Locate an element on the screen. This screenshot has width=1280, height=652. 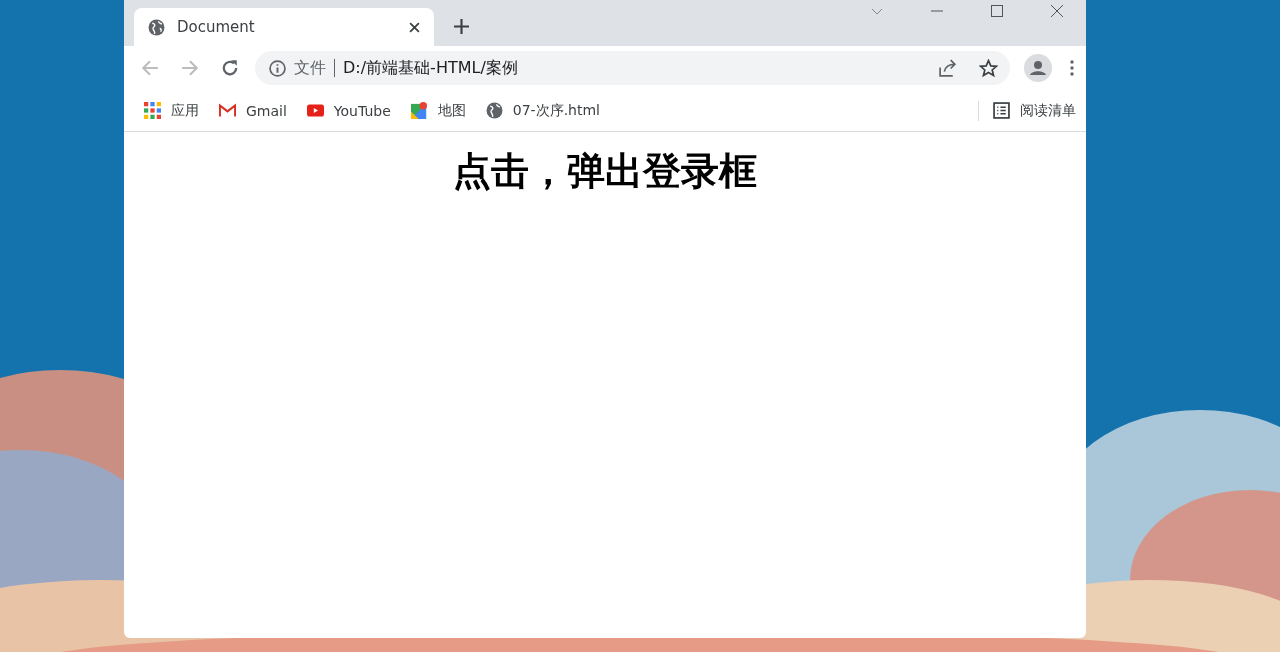
bookmark-item: YouTube is located at coordinates (348, 110).